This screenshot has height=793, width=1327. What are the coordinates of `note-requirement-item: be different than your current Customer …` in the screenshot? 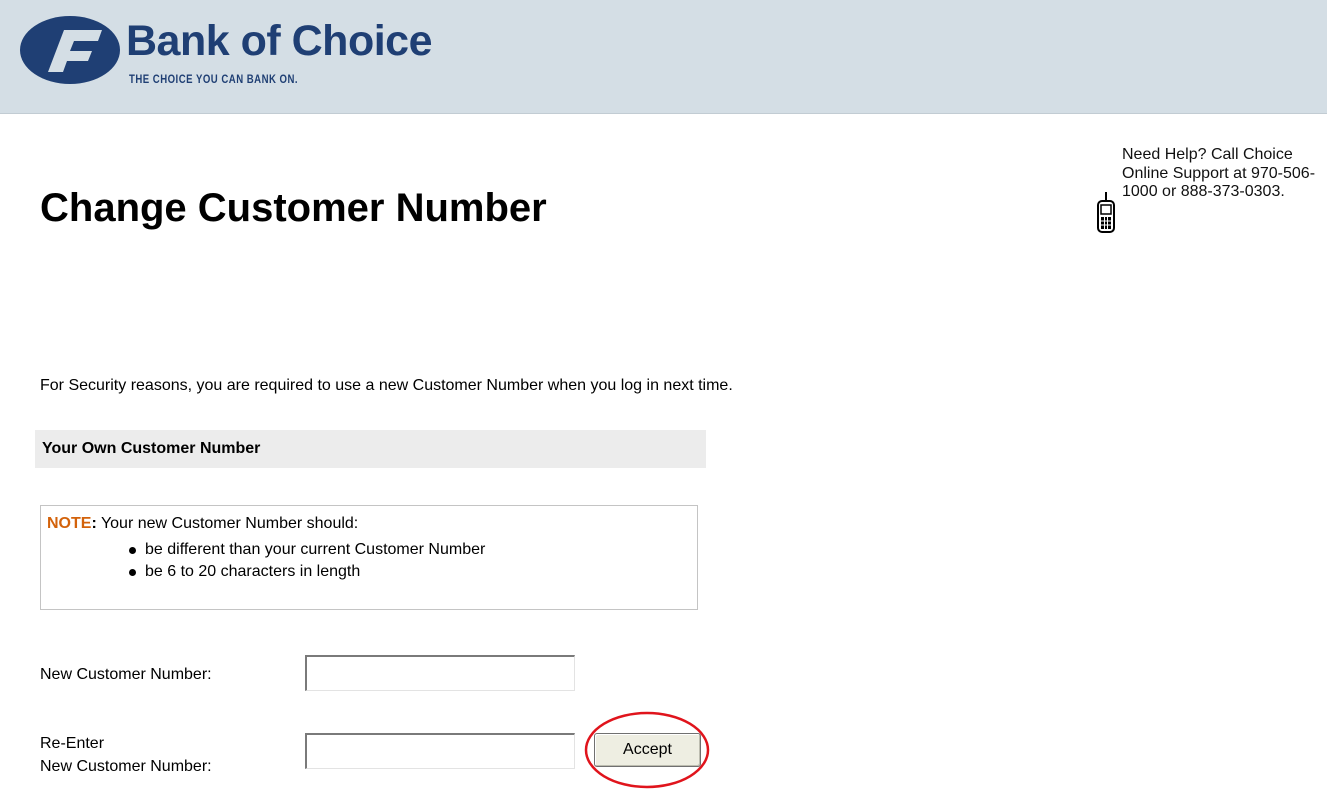 It's located at (307, 550).